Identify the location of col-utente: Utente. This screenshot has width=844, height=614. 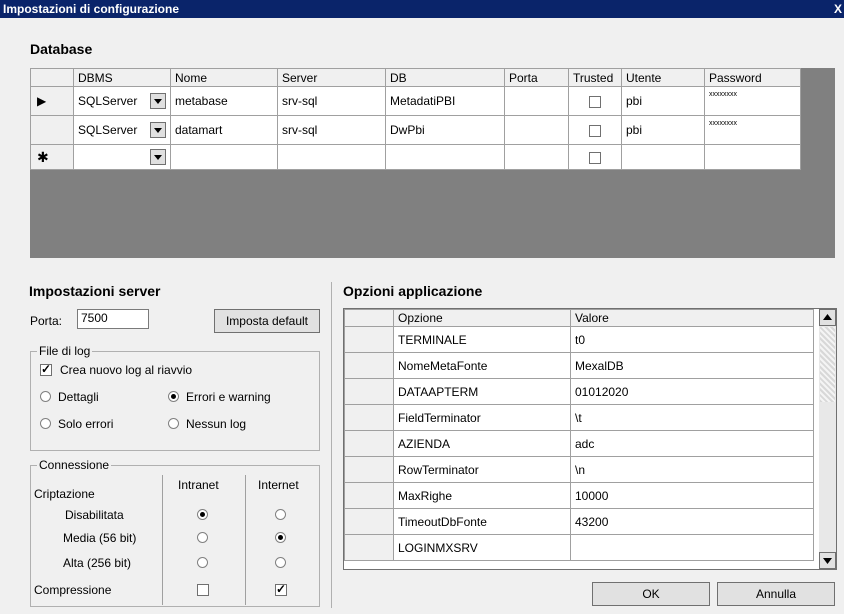
(663, 77).